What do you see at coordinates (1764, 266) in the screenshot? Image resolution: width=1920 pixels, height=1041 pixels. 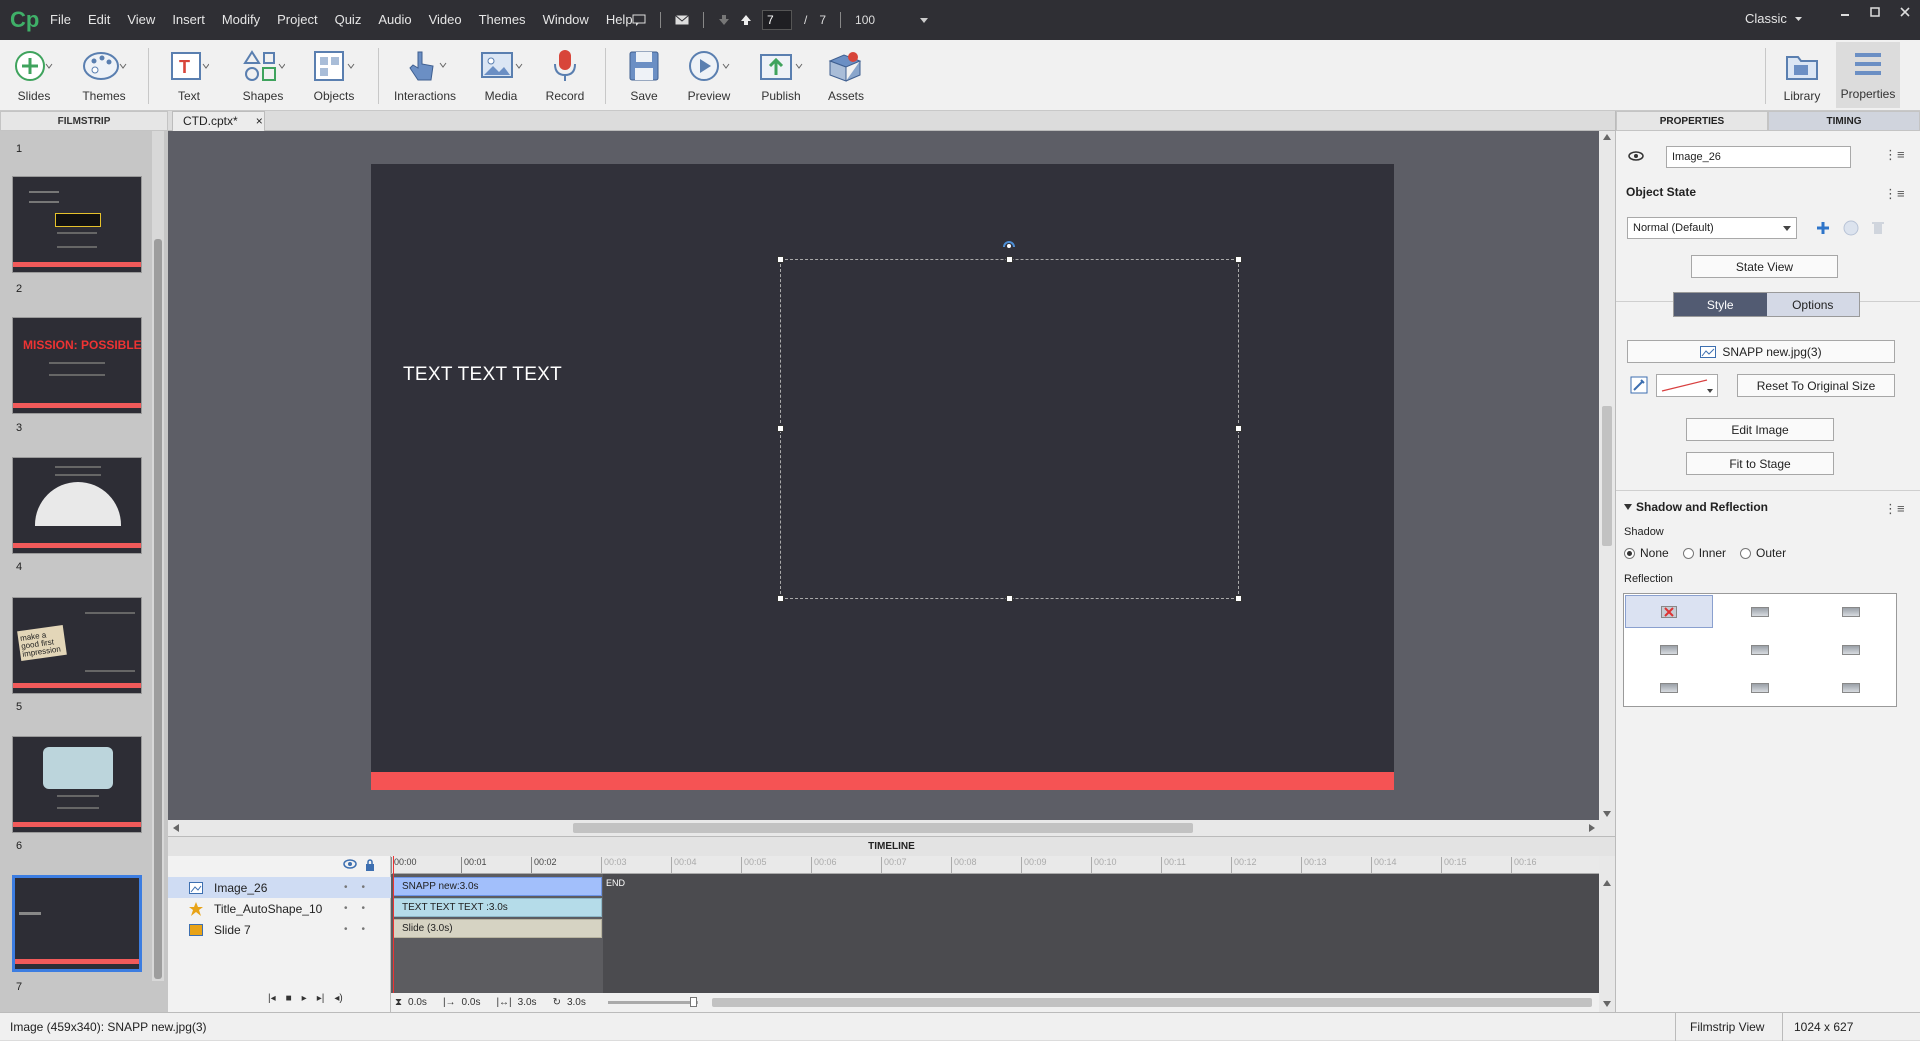 I see `state-view-button: State View` at bounding box center [1764, 266].